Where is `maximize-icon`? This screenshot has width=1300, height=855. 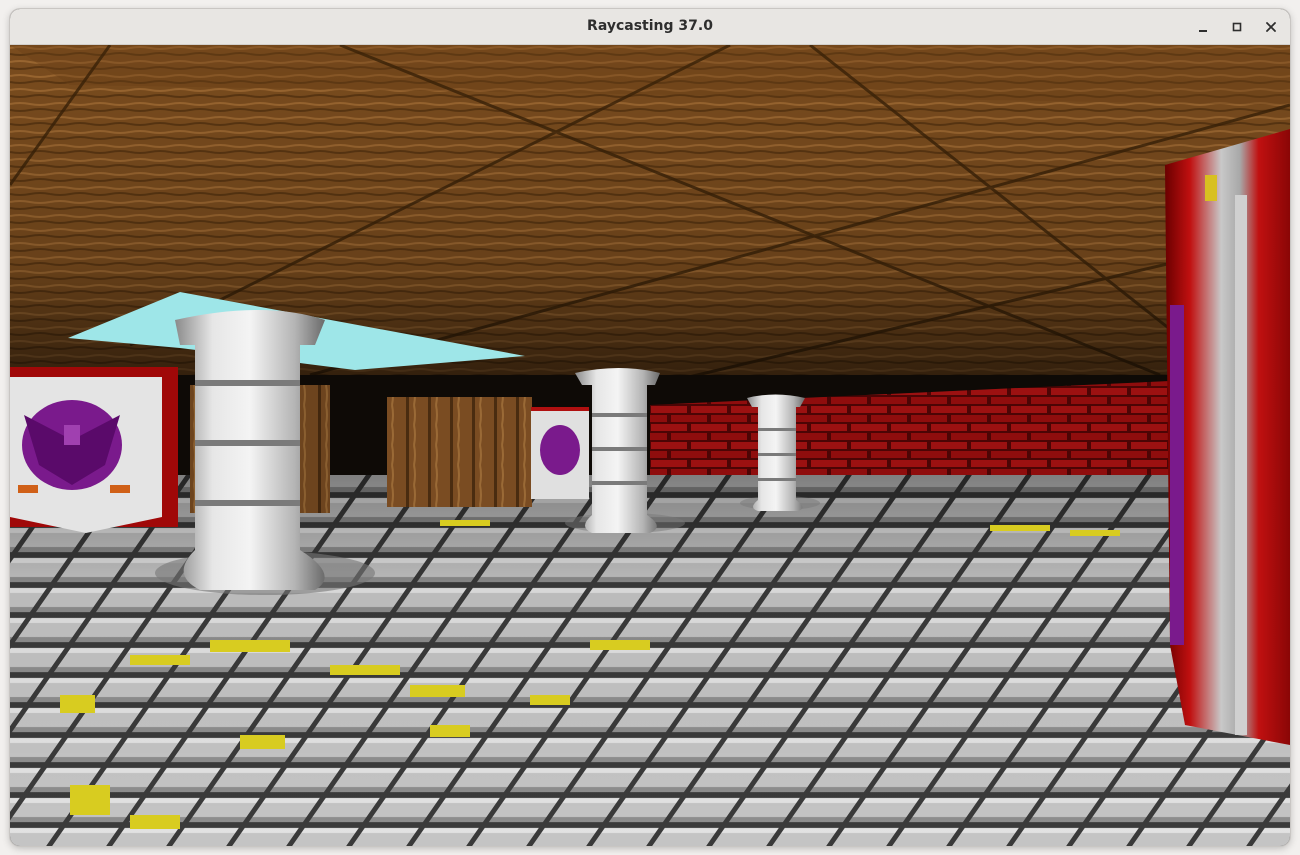 maximize-icon is located at coordinates (1237, 27).